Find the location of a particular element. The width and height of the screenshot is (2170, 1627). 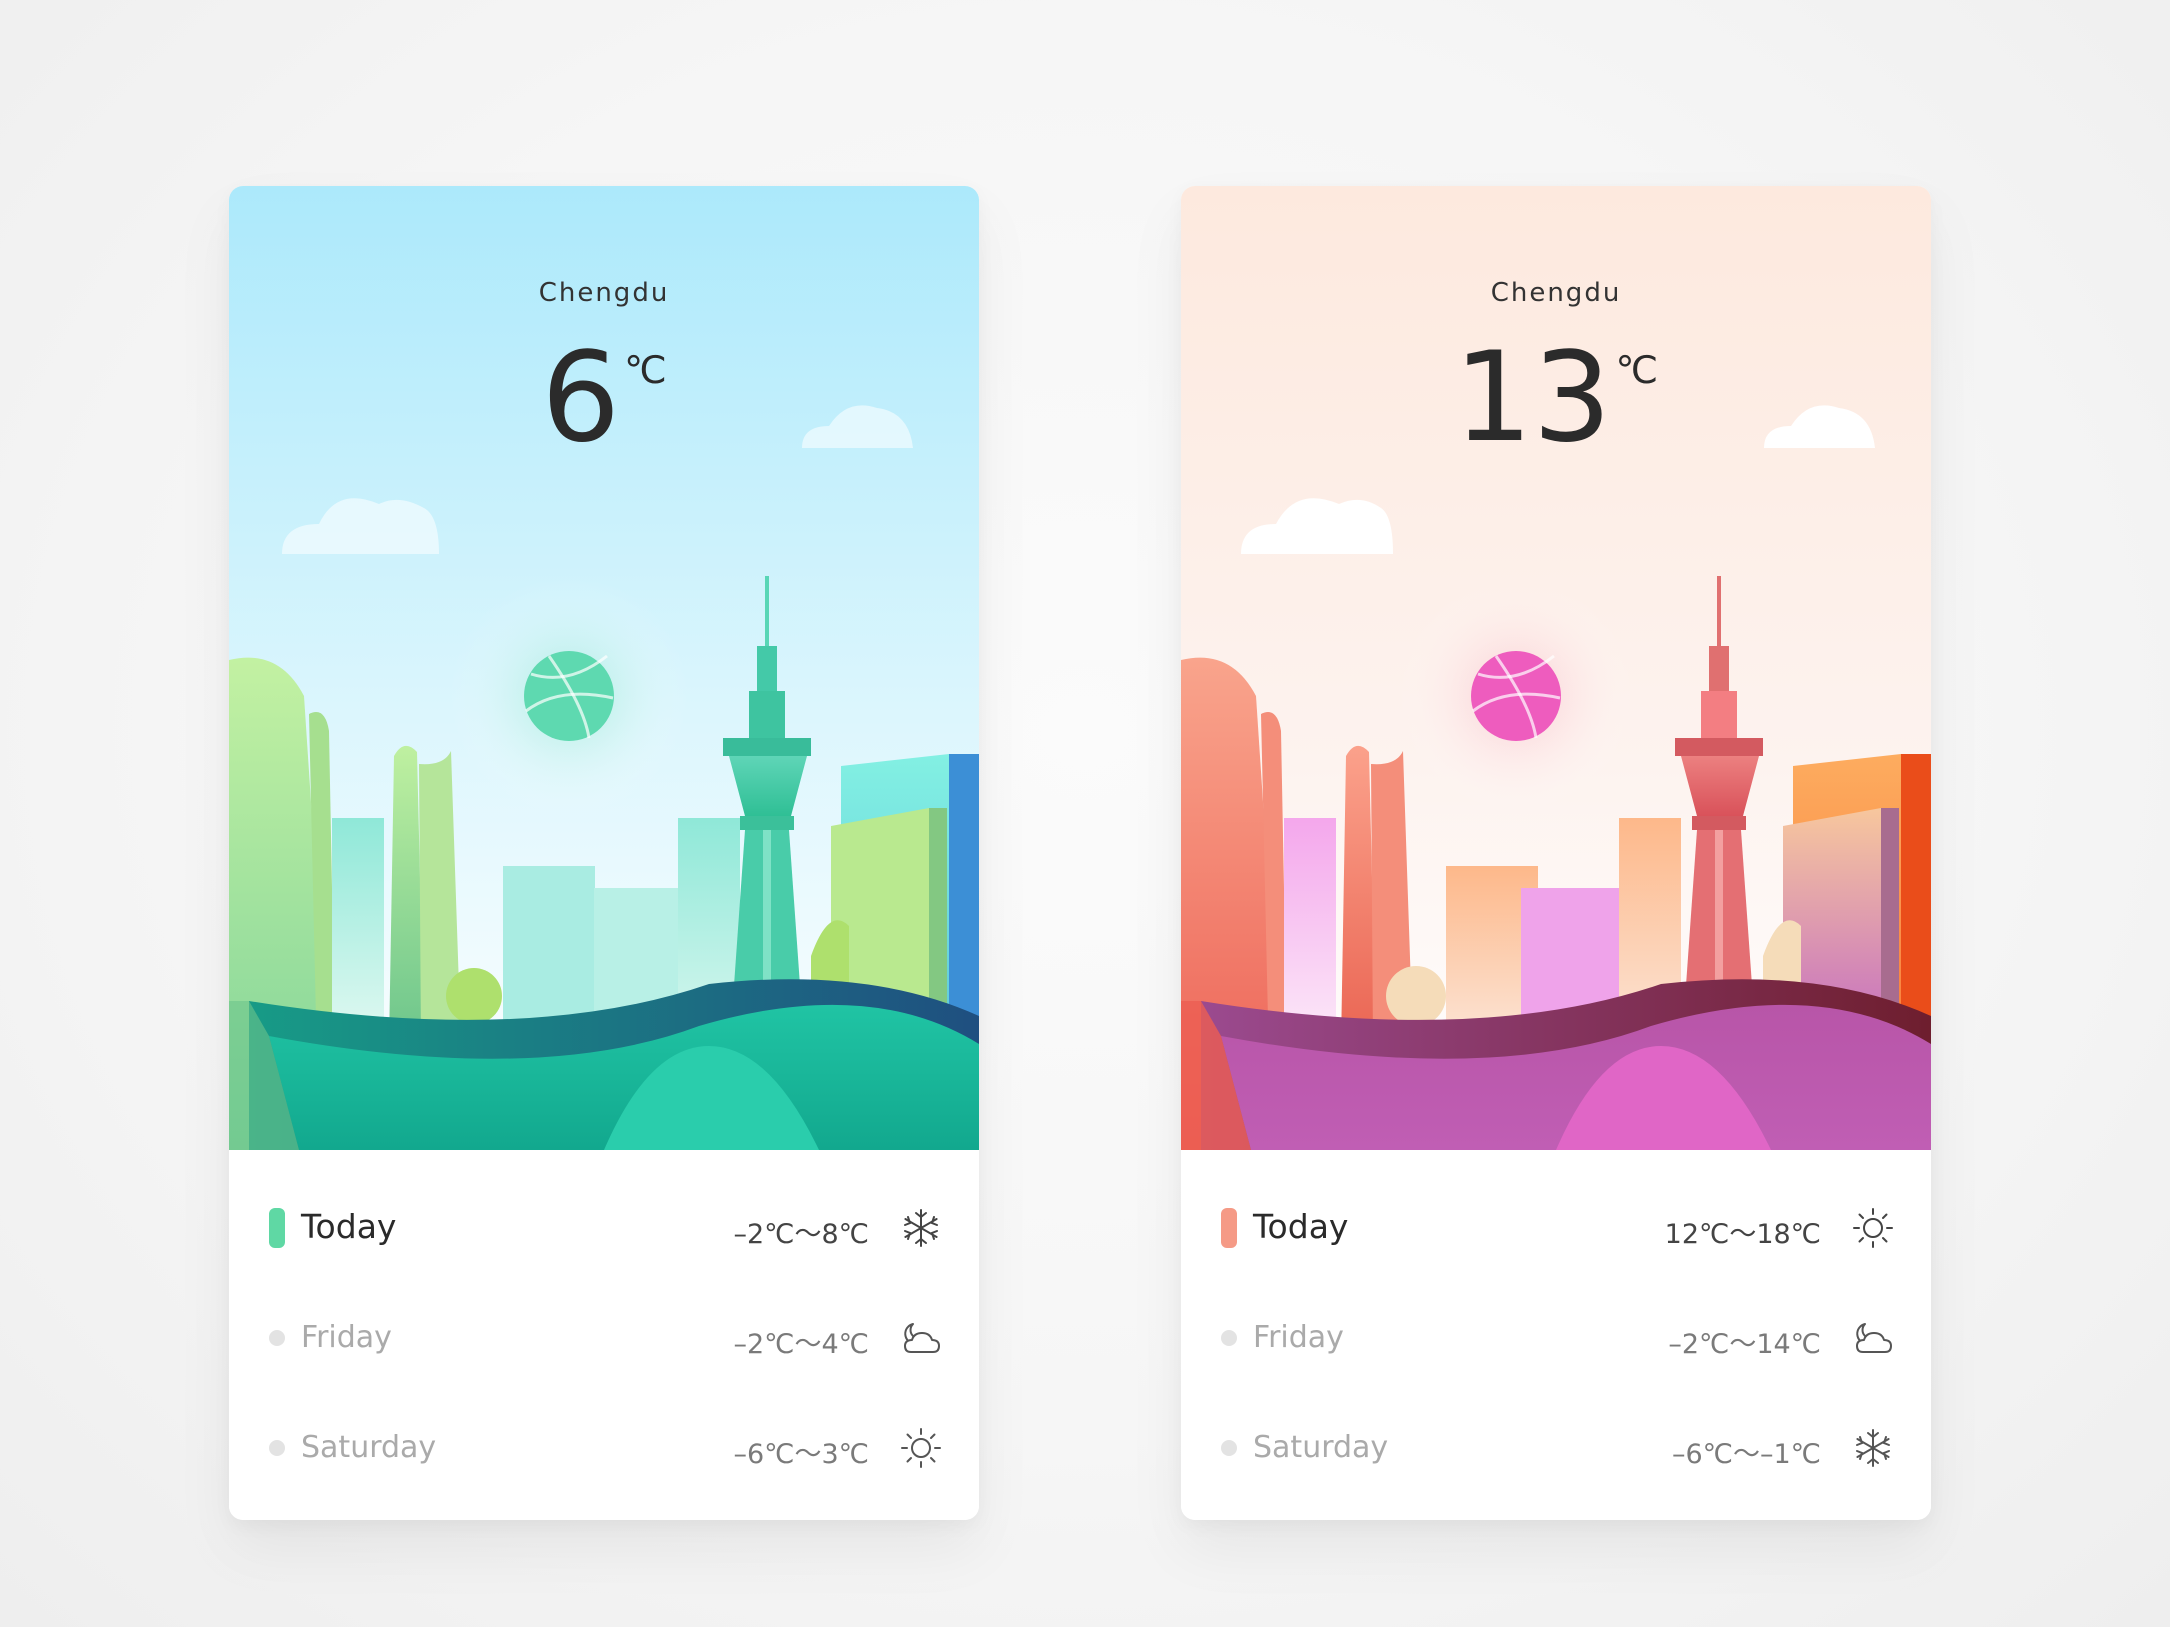

forecast-range: –6℃～3℃ is located at coordinates (801, 1454).